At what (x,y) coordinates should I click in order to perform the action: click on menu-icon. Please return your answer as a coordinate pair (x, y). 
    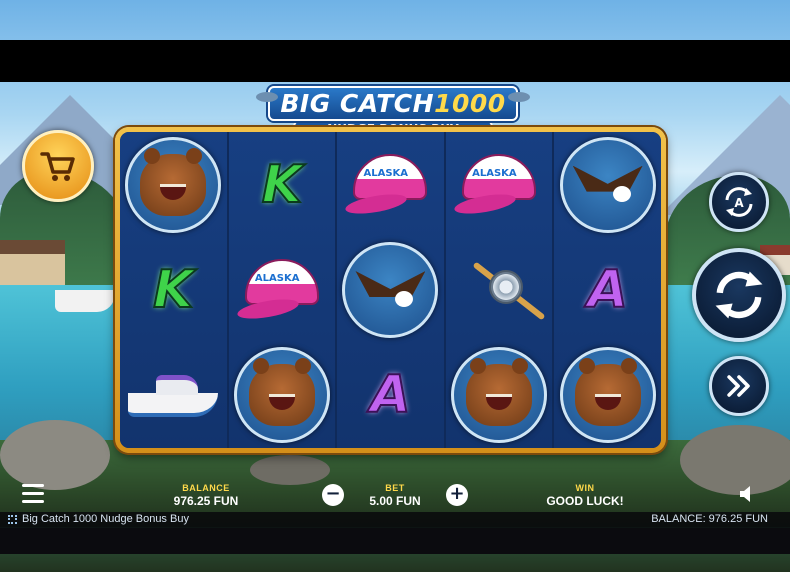
    Looking at the image, I should click on (33, 494).